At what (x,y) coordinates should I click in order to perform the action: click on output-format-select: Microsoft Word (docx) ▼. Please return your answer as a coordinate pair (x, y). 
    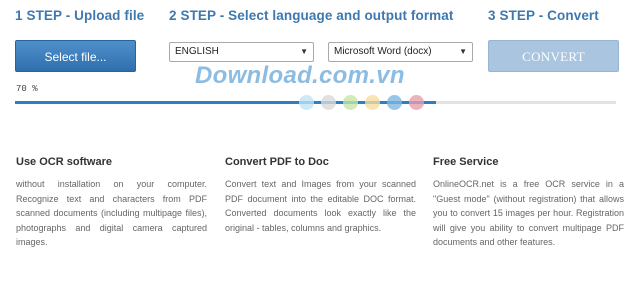
    Looking at the image, I should click on (400, 52).